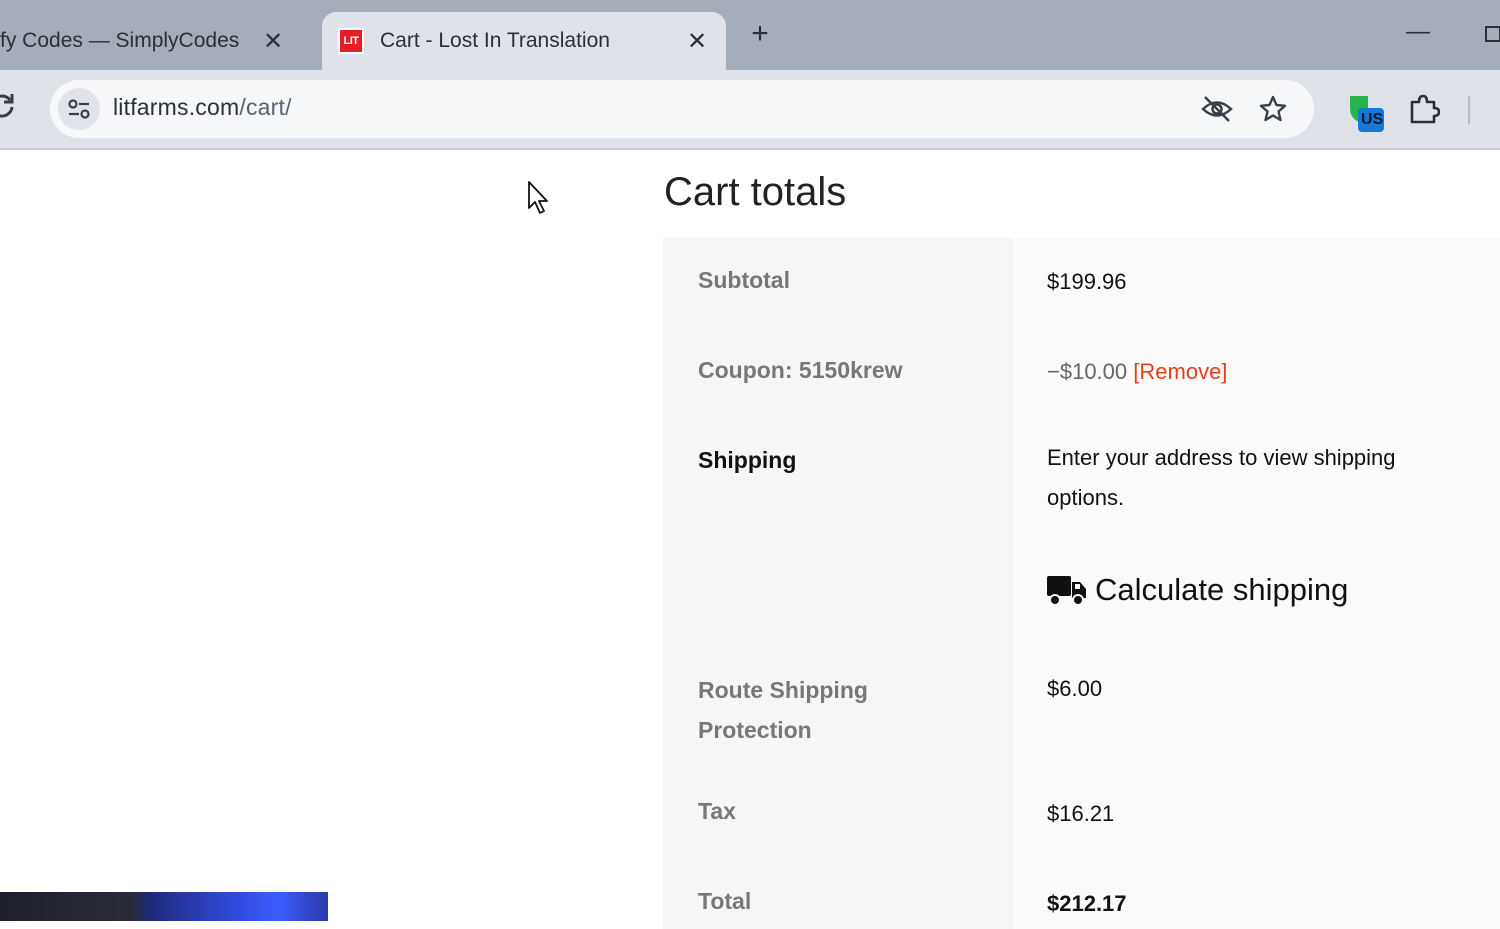  Describe the element at coordinates (79, 109) in the screenshot. I see `tune-icon` at that location.